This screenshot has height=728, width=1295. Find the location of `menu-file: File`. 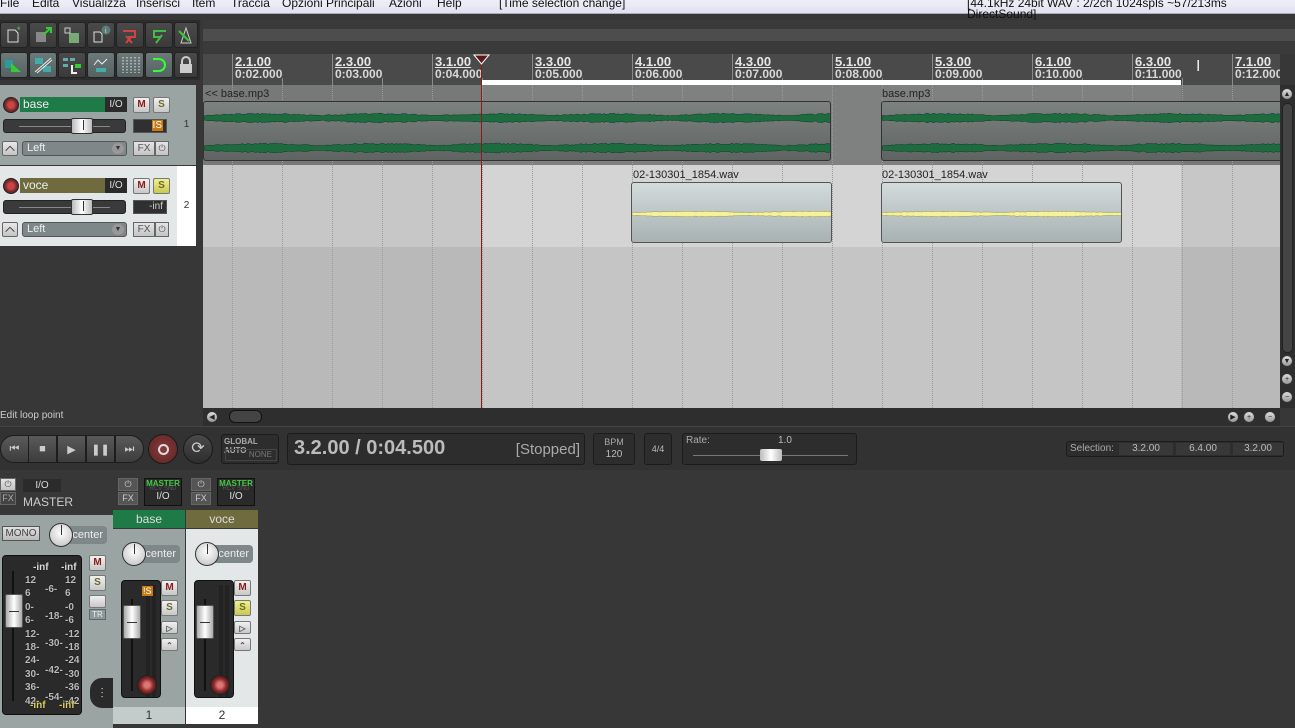

menu-file: File is located at coordinates (9, 4).